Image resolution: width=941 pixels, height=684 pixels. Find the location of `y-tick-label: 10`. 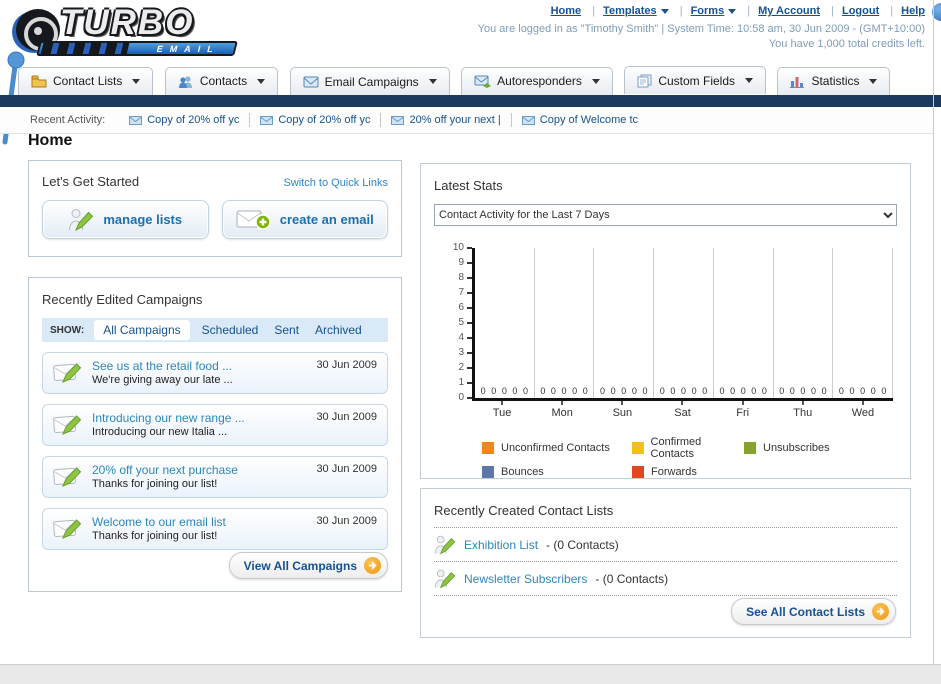

y-tick-label: 10 is located at coordinates (458, 247).